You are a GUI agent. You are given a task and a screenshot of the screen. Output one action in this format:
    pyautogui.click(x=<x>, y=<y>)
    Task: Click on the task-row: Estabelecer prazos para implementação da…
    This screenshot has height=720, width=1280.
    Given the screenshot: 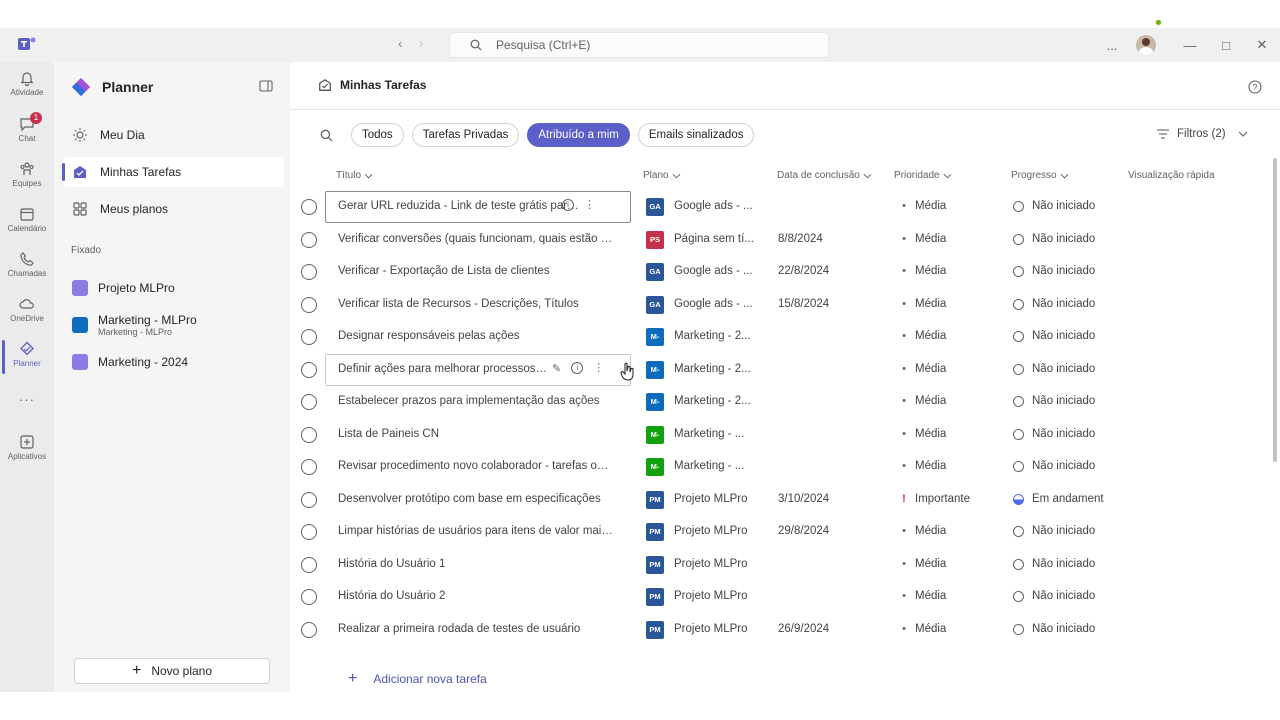 What is the action you would take?
    pyautogui.click(x=782, y=402)
    